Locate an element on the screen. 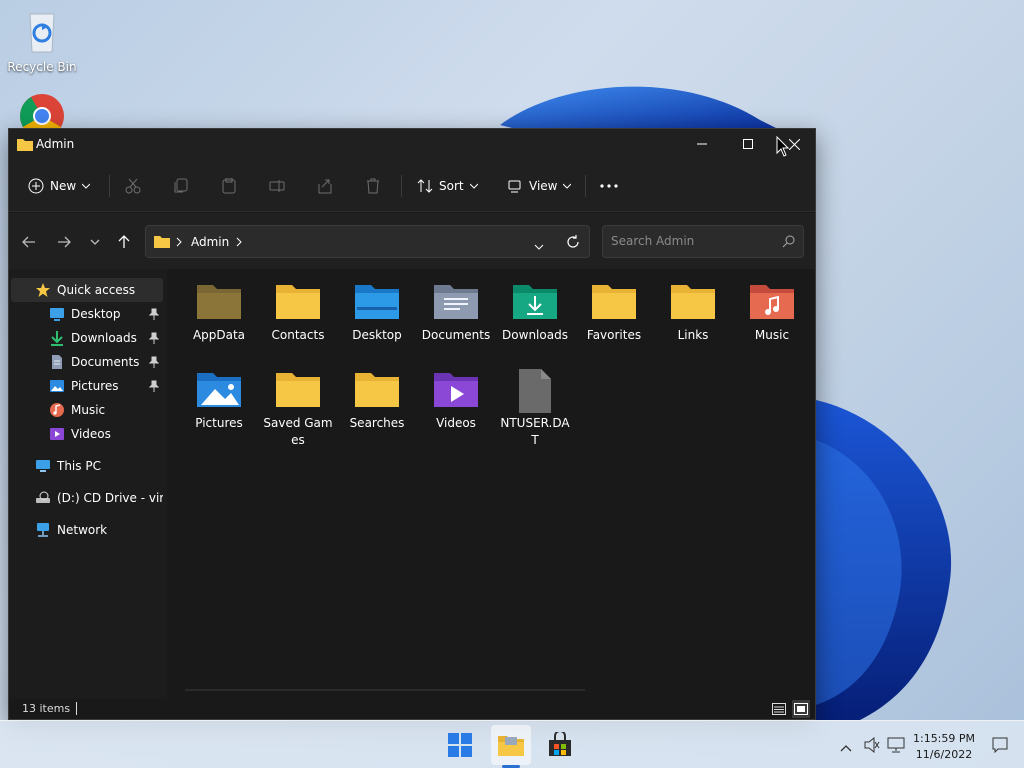  chevron-right-icon is located at coordinates (179, 243).